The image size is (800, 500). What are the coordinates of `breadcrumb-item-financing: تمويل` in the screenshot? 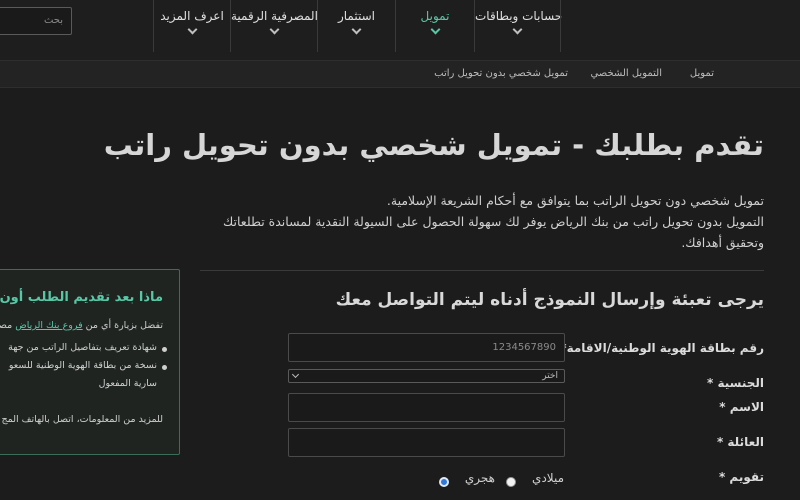 It's located at (702, 73).